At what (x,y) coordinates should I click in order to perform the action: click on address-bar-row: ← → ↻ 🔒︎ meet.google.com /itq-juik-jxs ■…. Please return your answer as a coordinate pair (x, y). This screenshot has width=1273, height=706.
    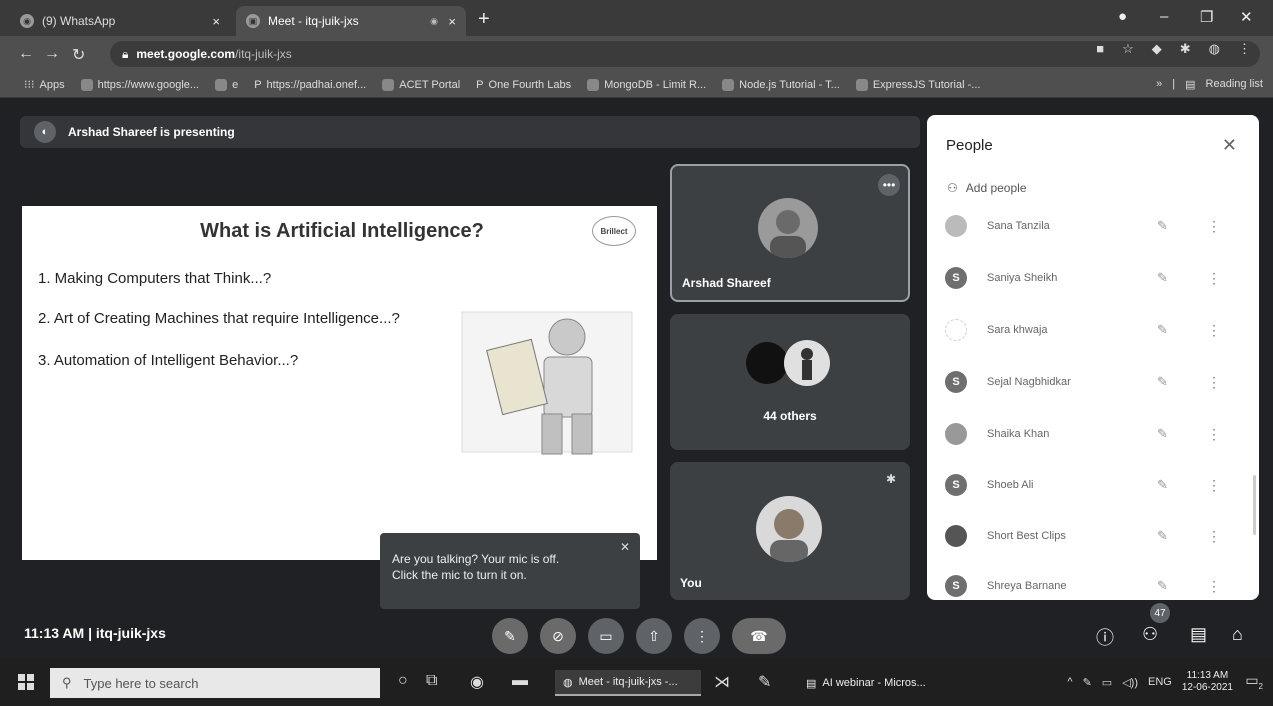
    Looking at the image, I should click on (636, 54).